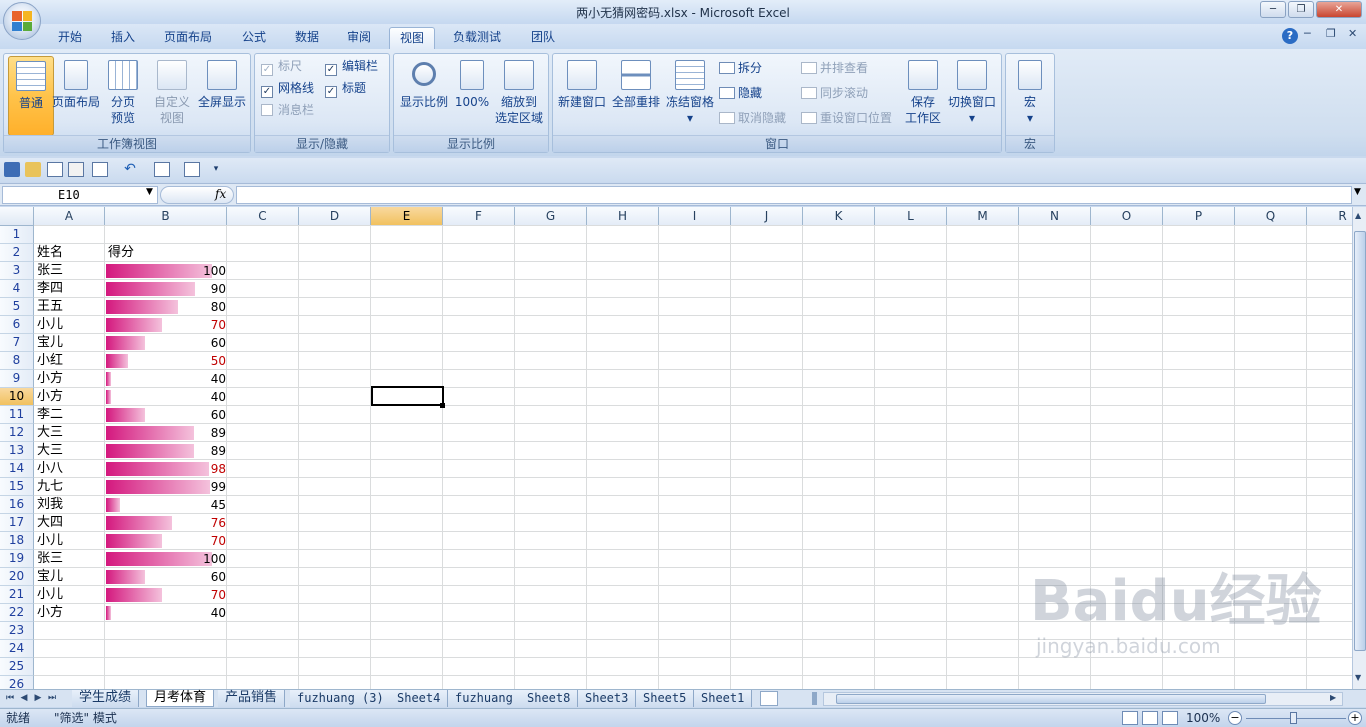  I want to click on name-cell: 王五, so click(50, 307).